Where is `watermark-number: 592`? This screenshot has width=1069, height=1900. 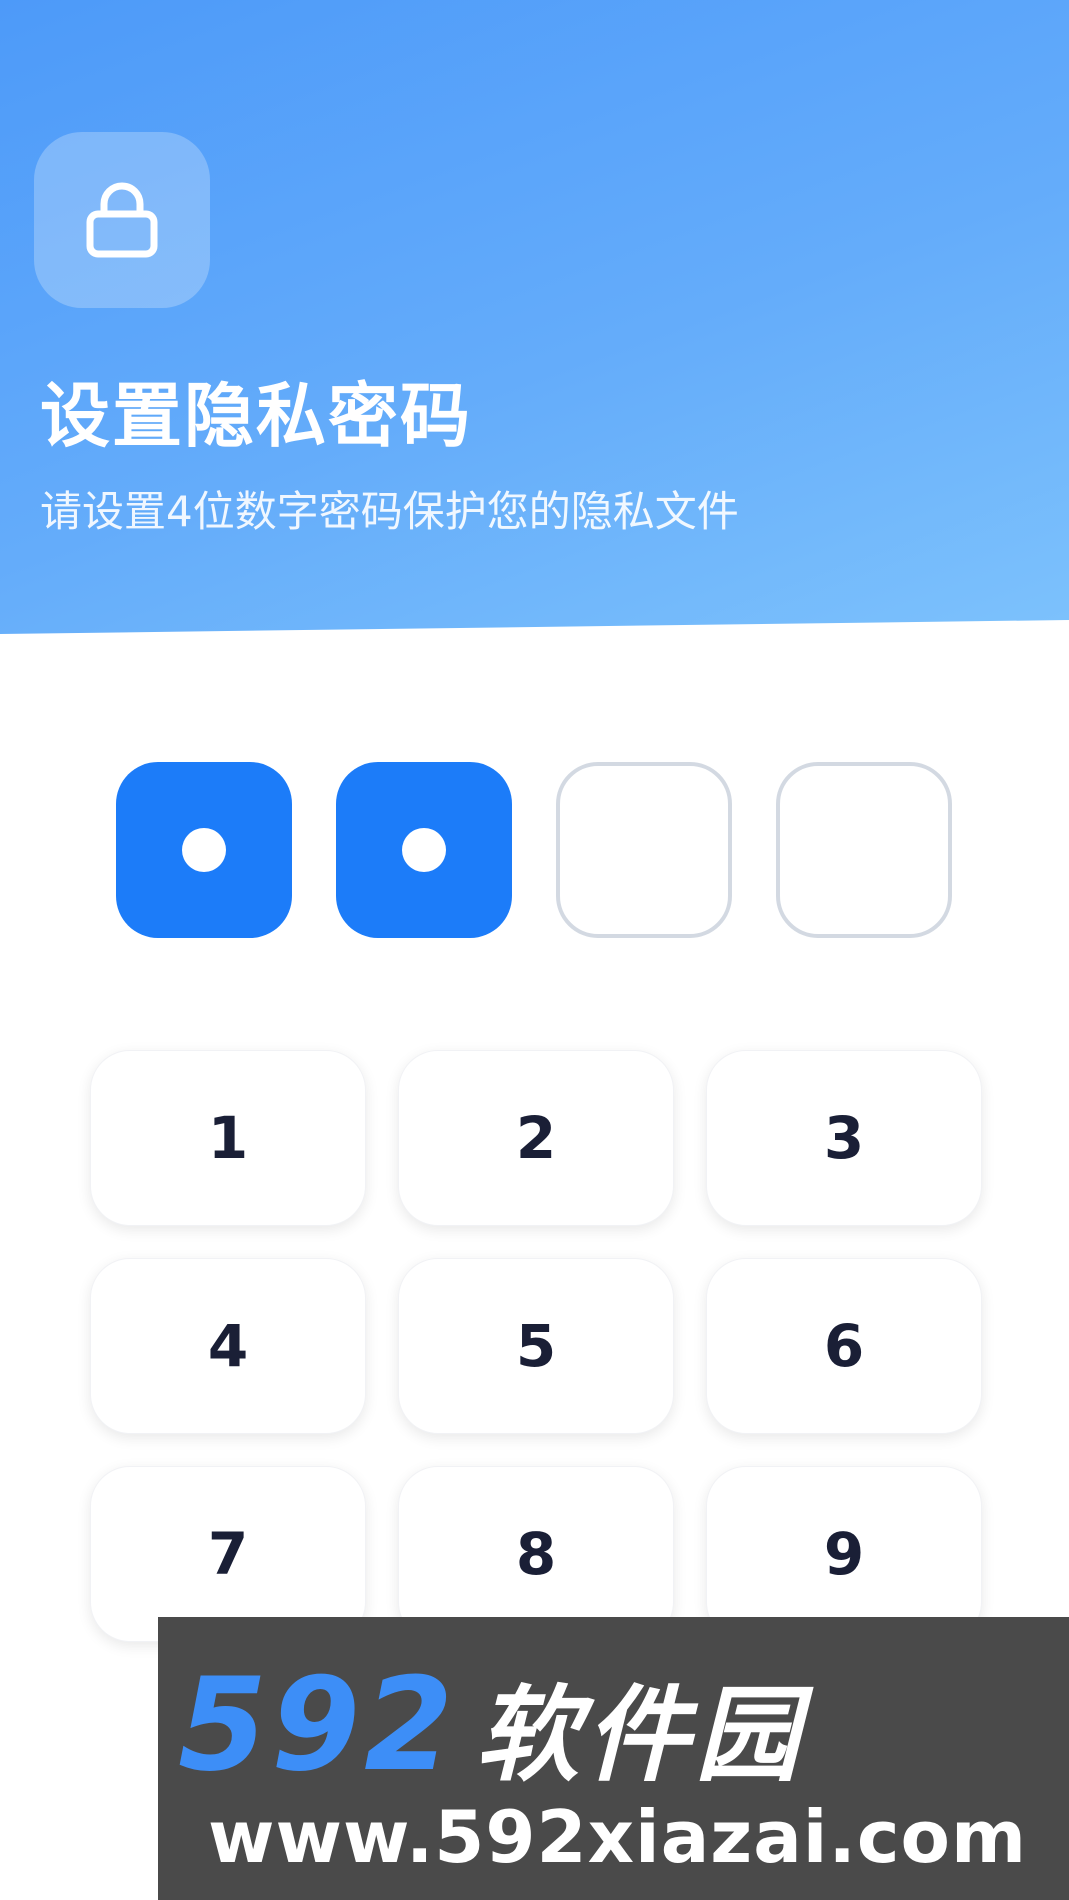 watermark-number: 592 is located at coordinates (318, 1725).